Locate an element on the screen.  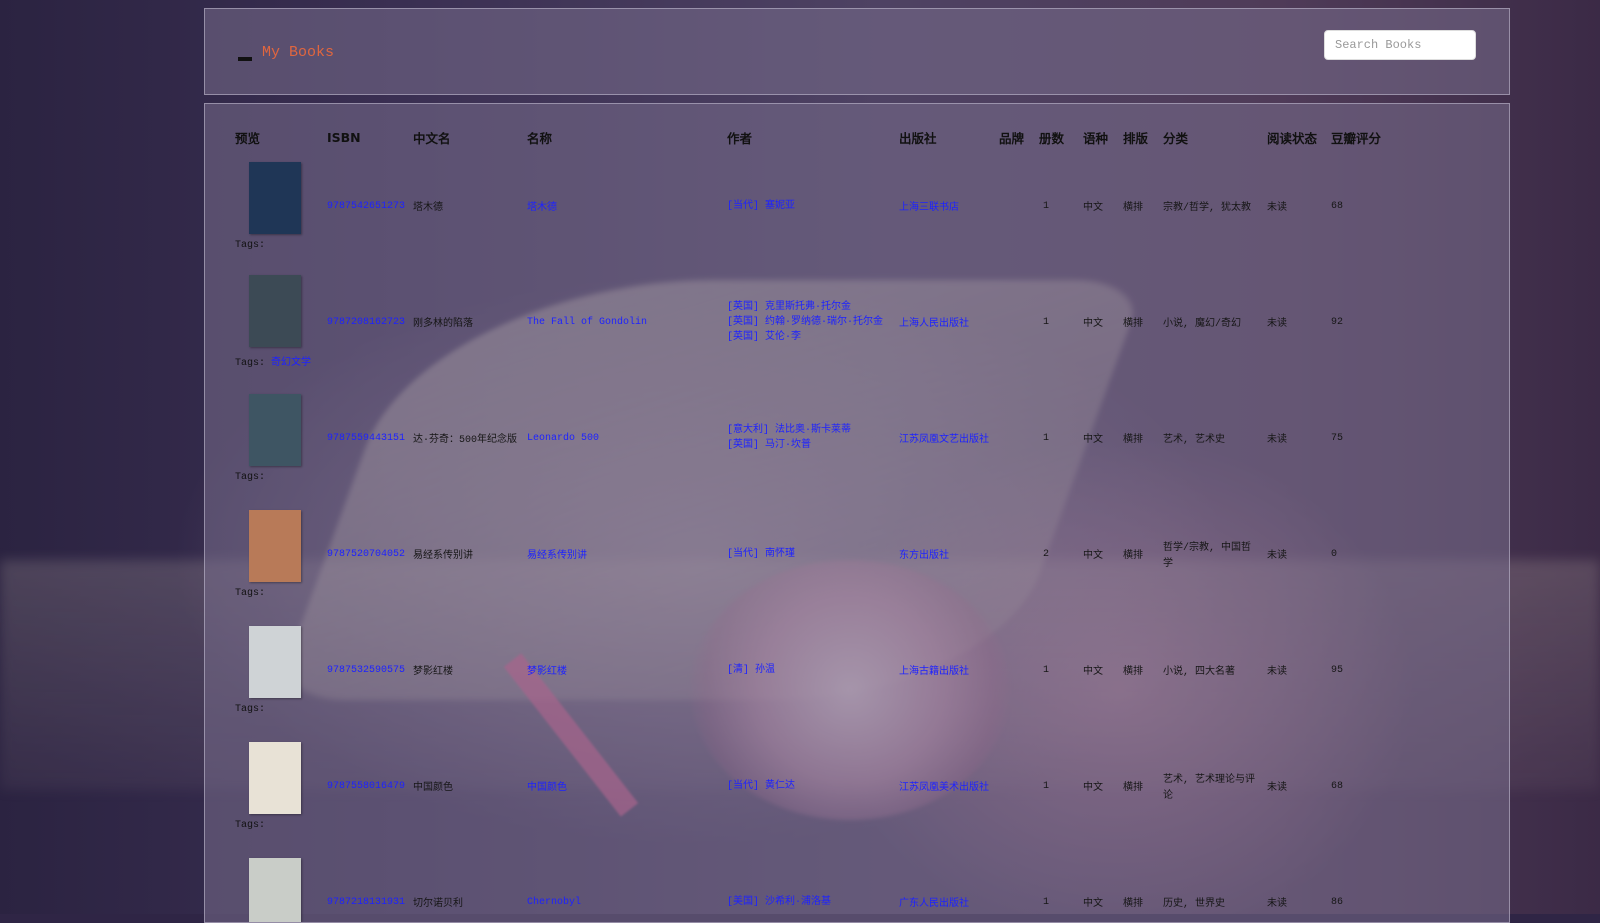
publisher-link: 东方出版社 is located at coordinates (924, 556).